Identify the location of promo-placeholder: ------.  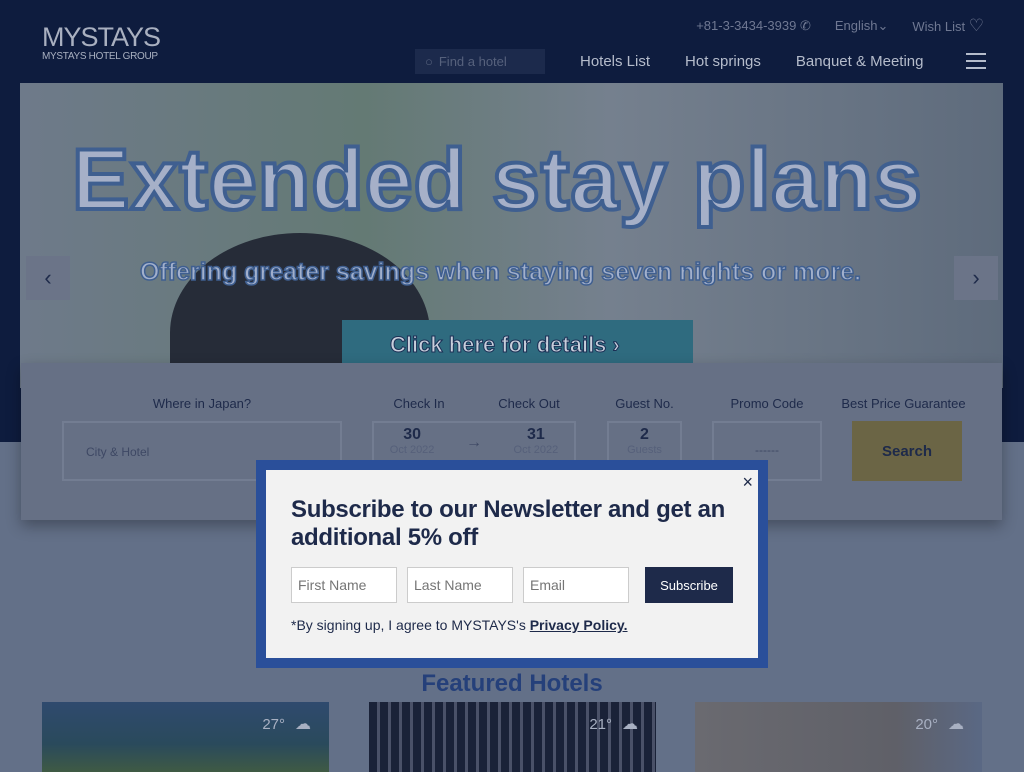
(767, 450).